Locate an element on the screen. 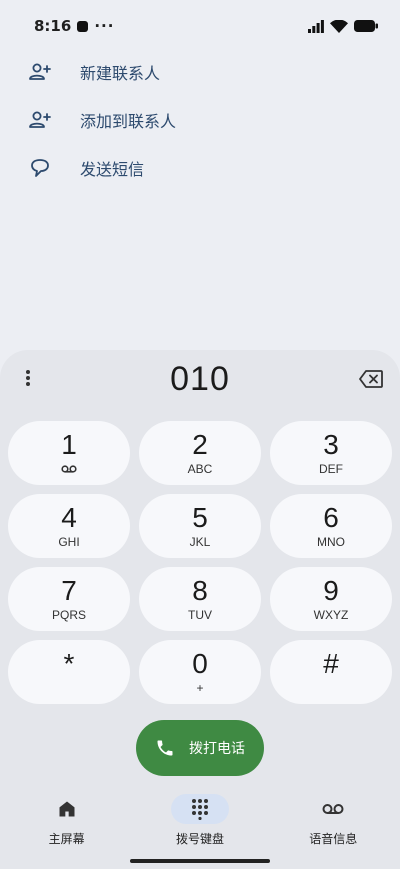  key-8: 8 TUV is located at coordinates (200, 599).